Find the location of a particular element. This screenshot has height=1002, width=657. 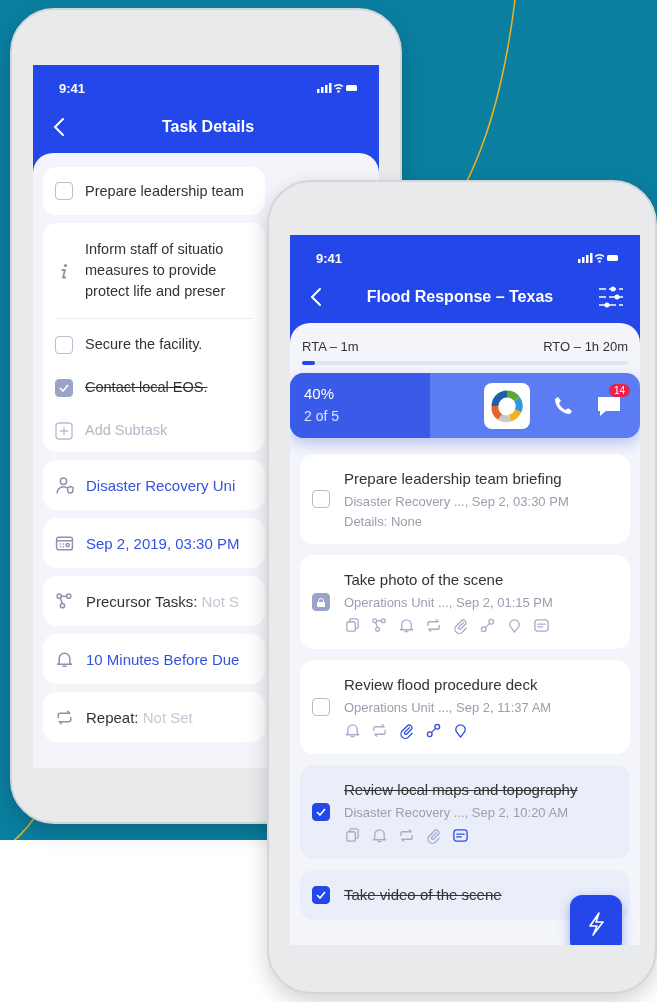

task-title: Review local maps and topography is located at coordinates (461, 790).